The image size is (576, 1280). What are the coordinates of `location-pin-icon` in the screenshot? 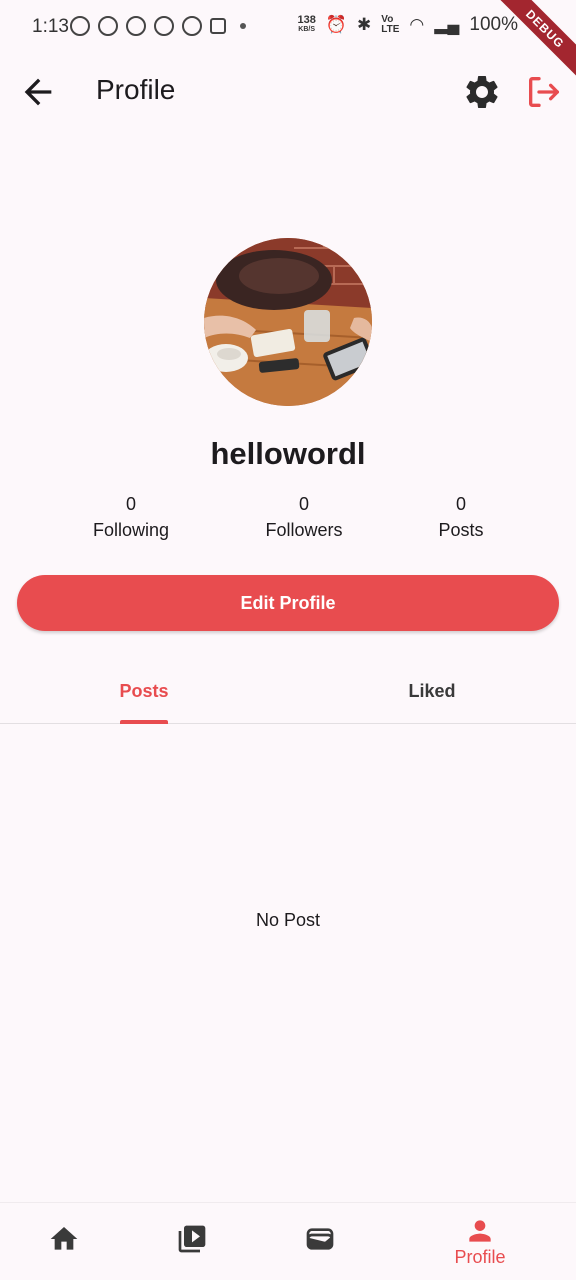 It's located at (164, 26).